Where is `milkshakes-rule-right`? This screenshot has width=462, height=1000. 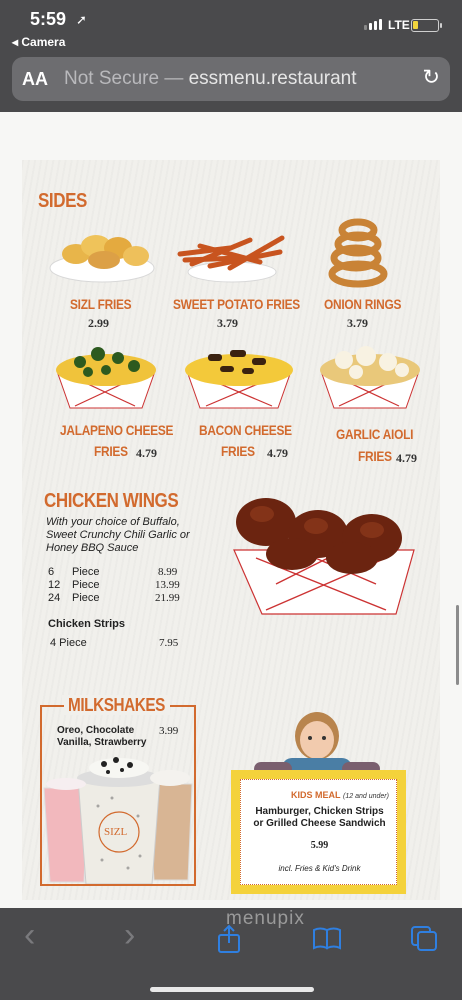
milkshakes-rule-right is located at coordinates (183, 706).